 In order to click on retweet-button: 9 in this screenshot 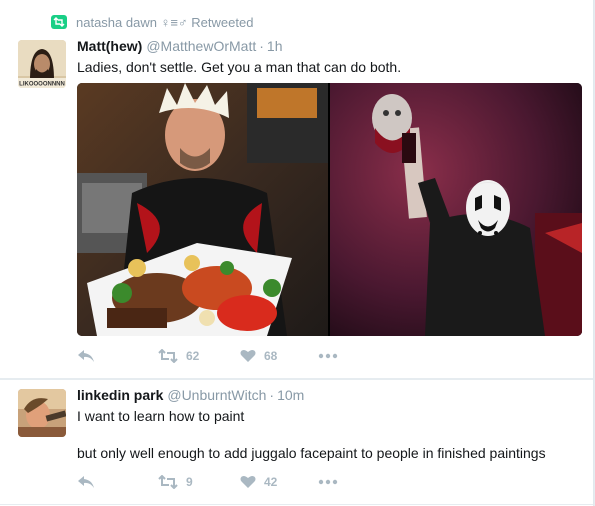, I will do `click(175, 482)`.